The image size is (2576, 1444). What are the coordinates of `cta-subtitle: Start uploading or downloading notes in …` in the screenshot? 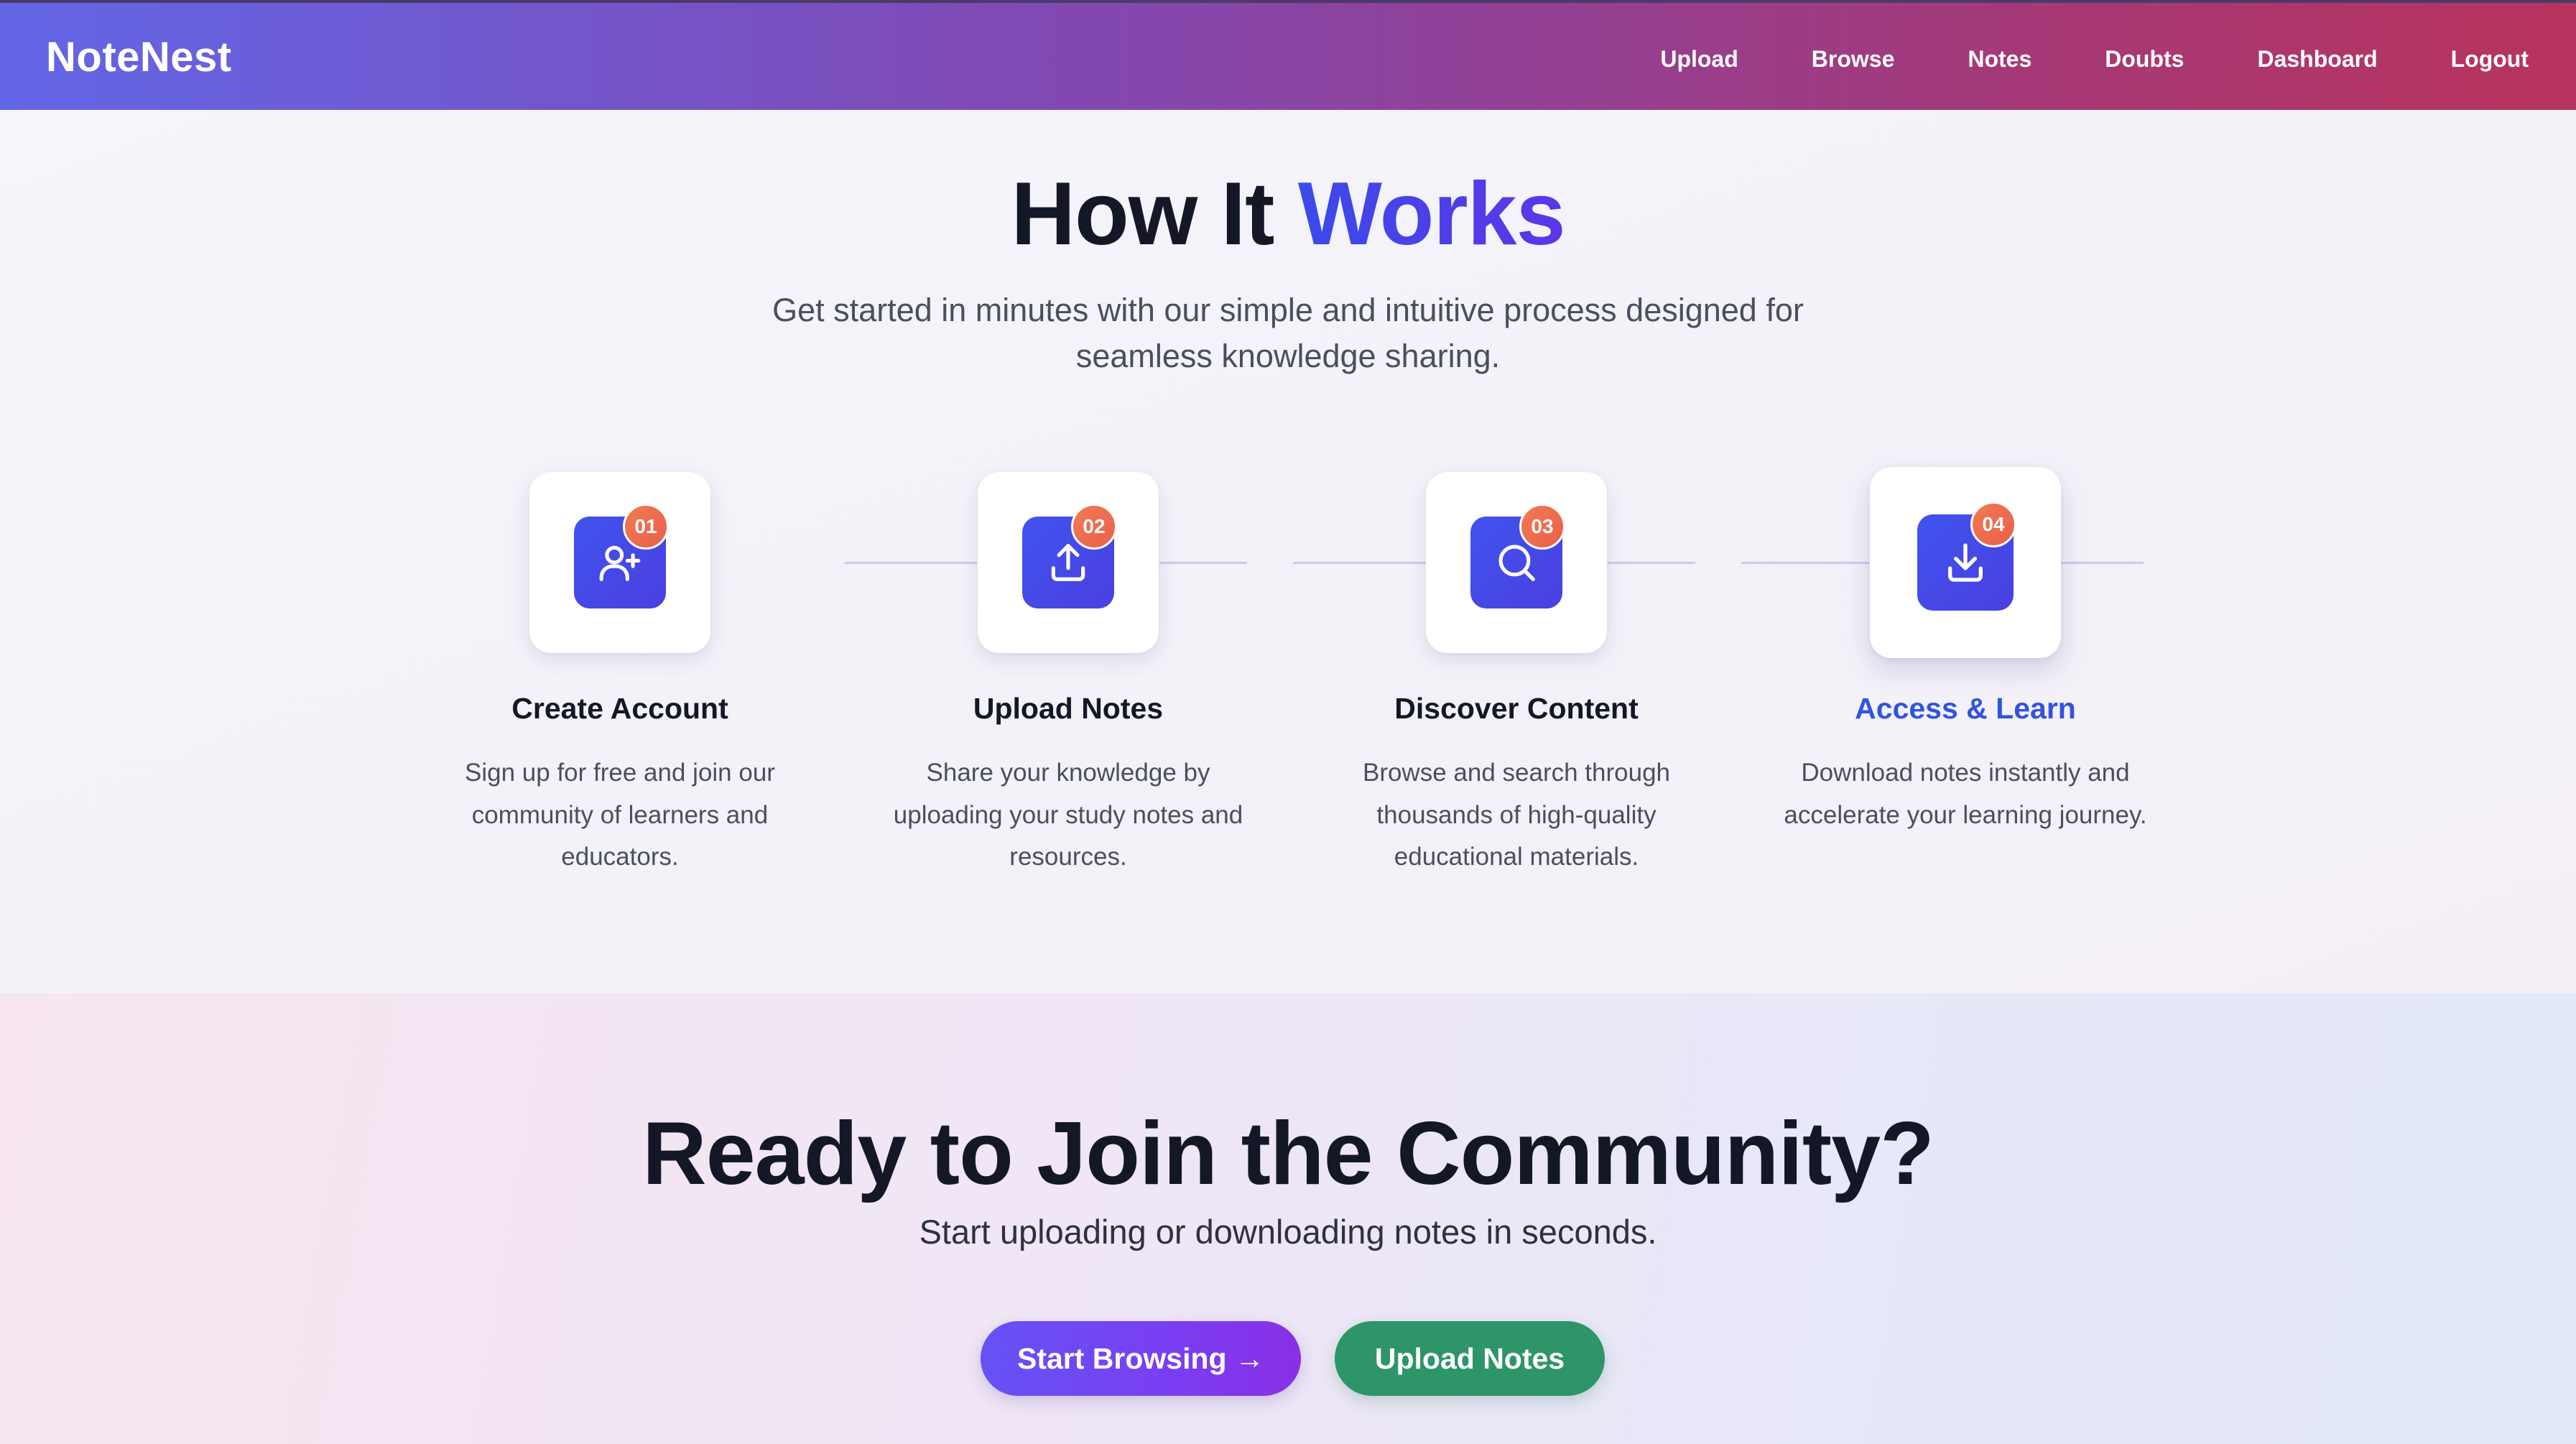 It's located at (1288, 1232).